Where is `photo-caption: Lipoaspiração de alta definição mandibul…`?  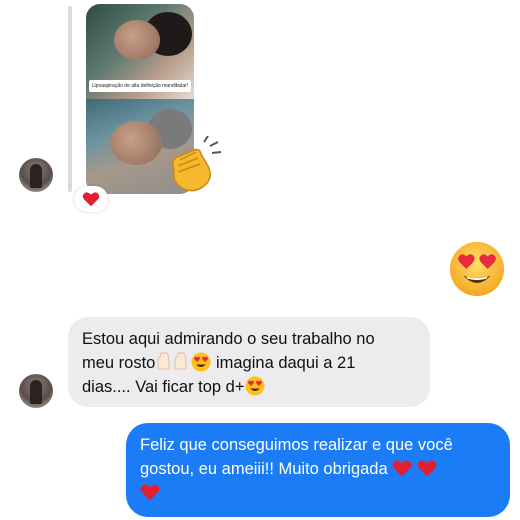
photo-caption: Lipoaspiração de alta definição mandibul… is located at coordinates (140, 86).